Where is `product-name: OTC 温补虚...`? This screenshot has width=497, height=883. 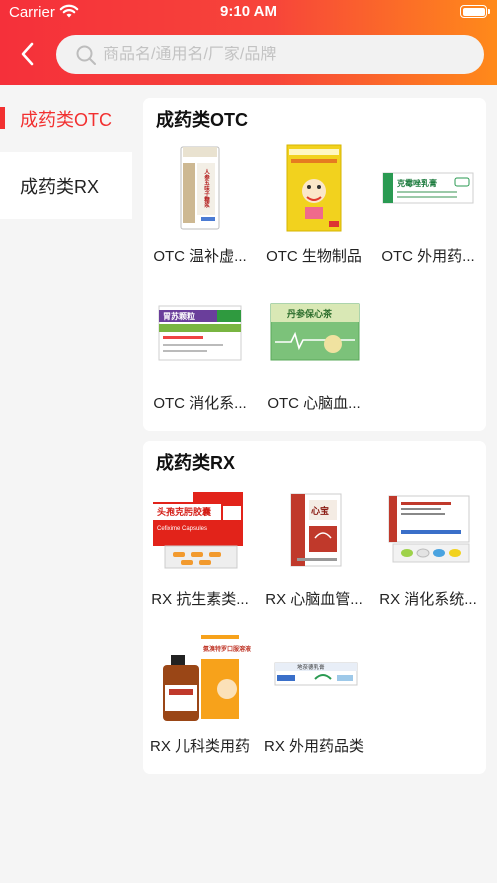 product-name: OTC 温补虚... is located at coordinates (200, 256).